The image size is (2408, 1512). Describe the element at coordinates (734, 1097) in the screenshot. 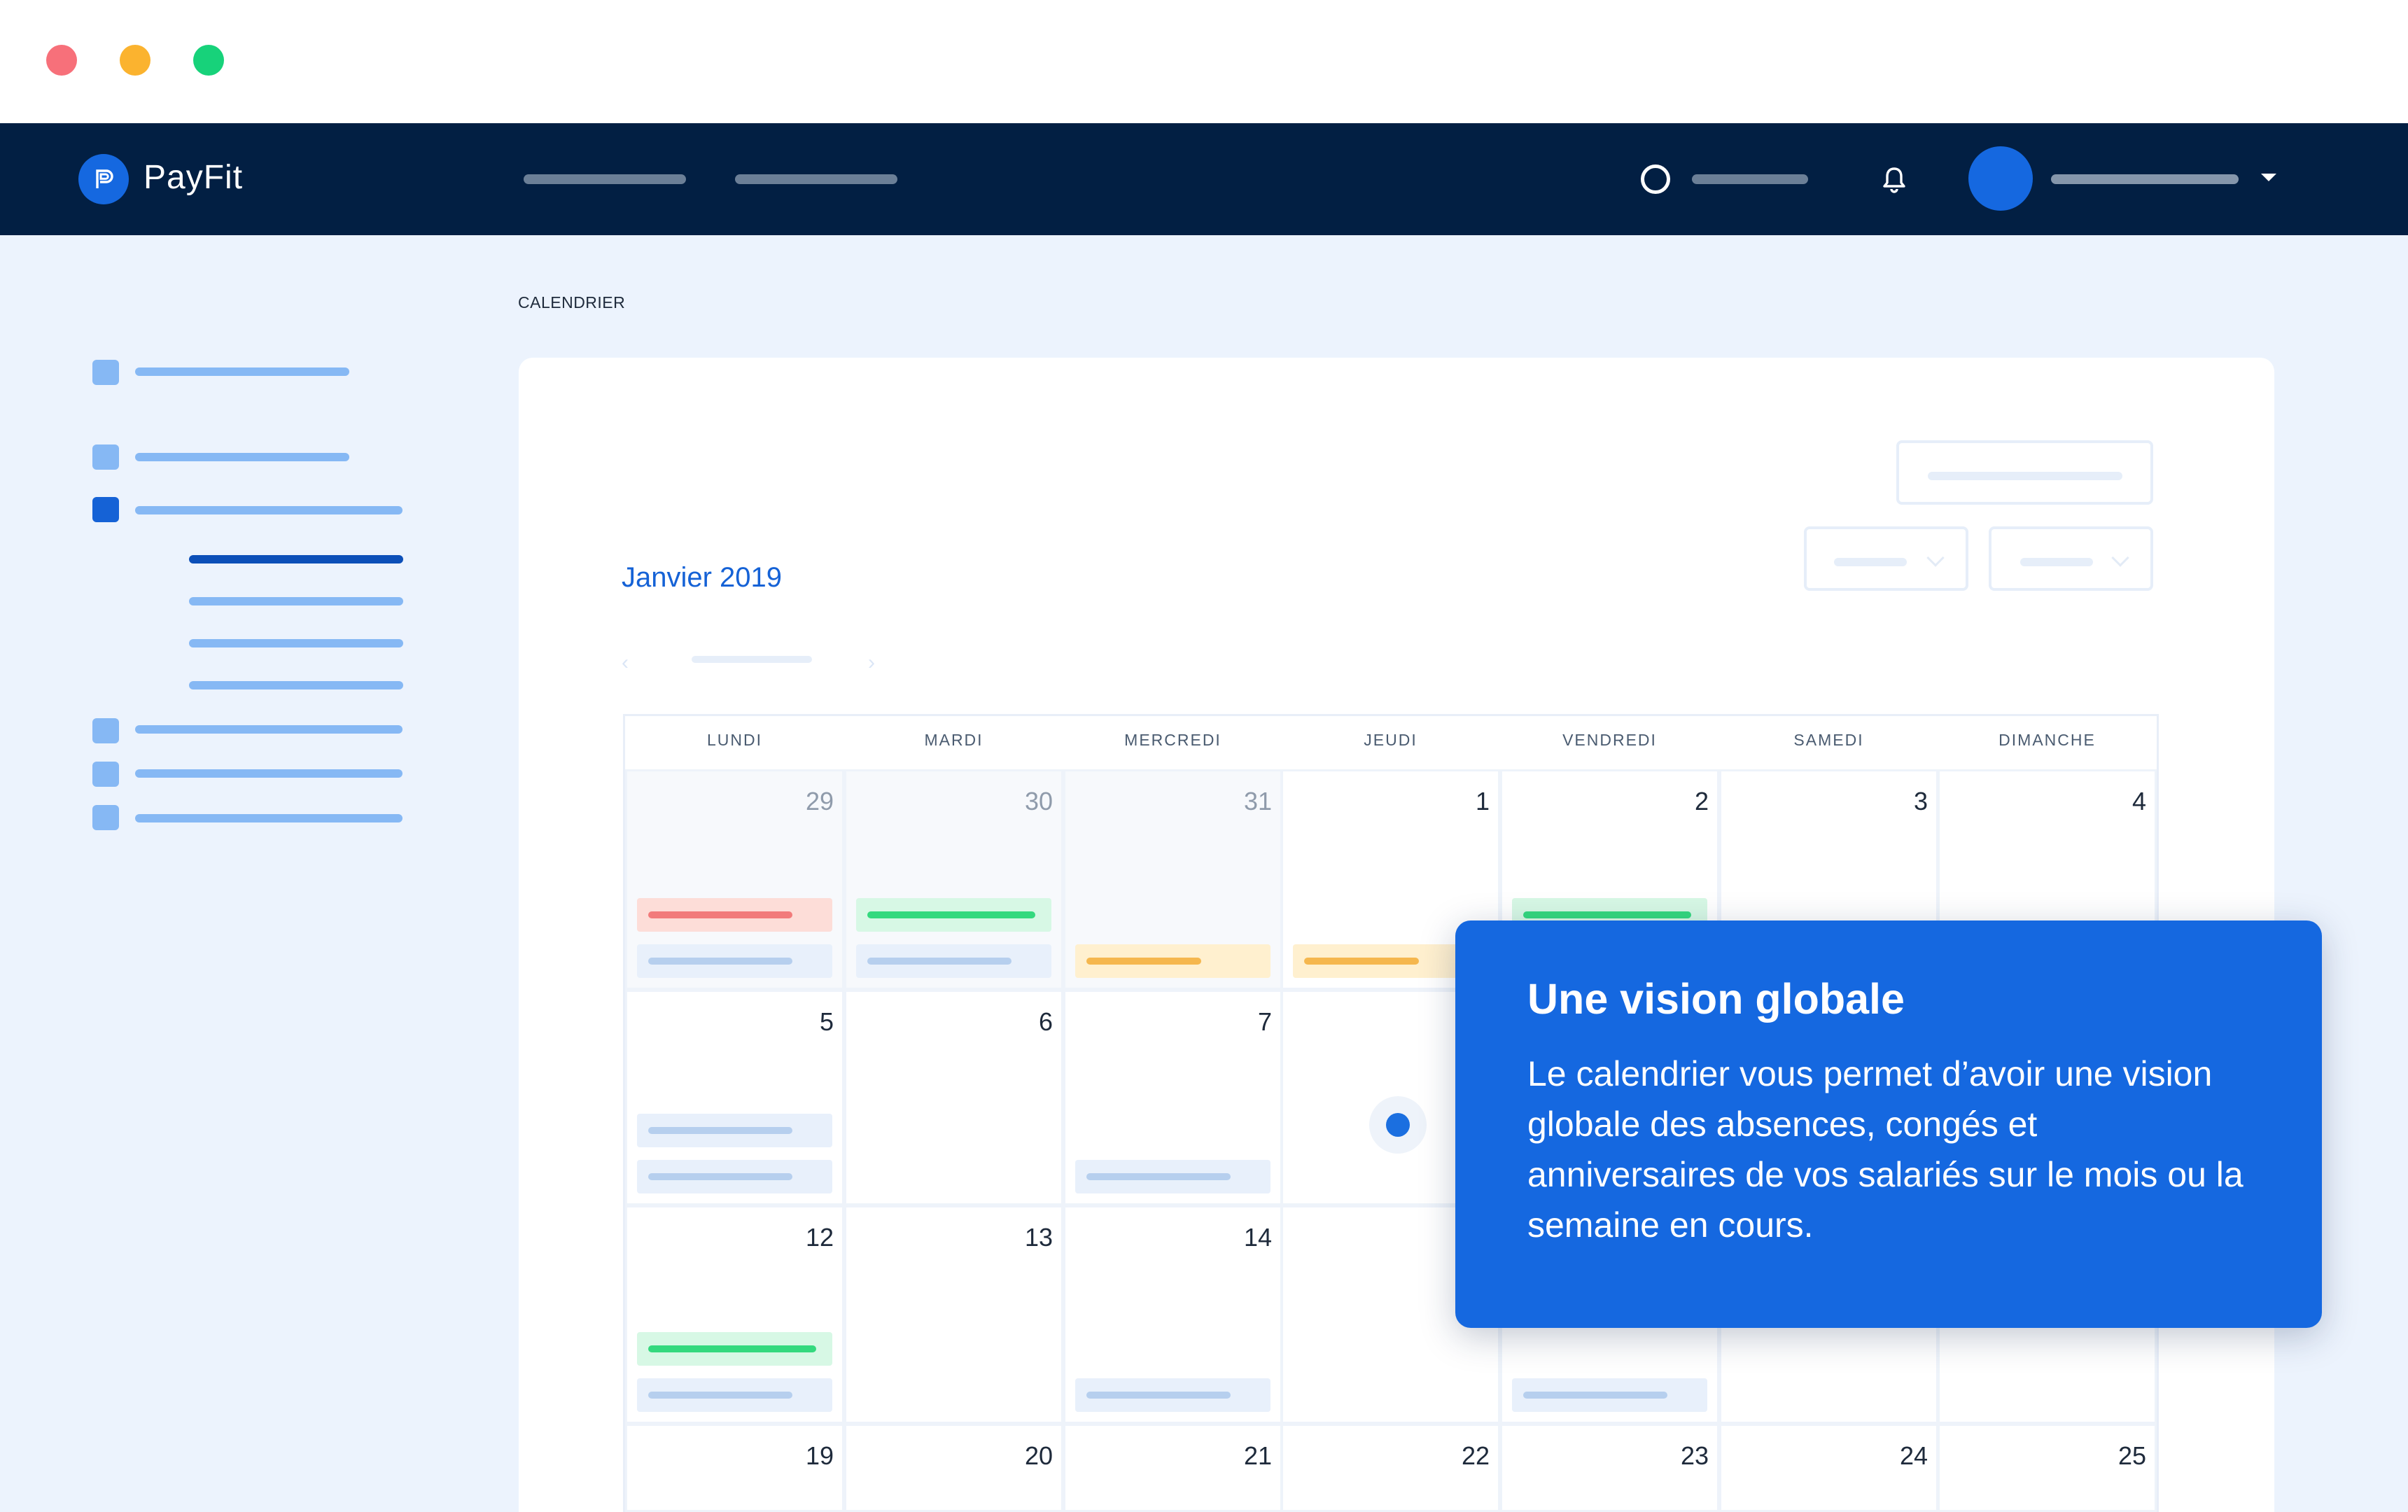

I see `day-cell: 5` at that location.